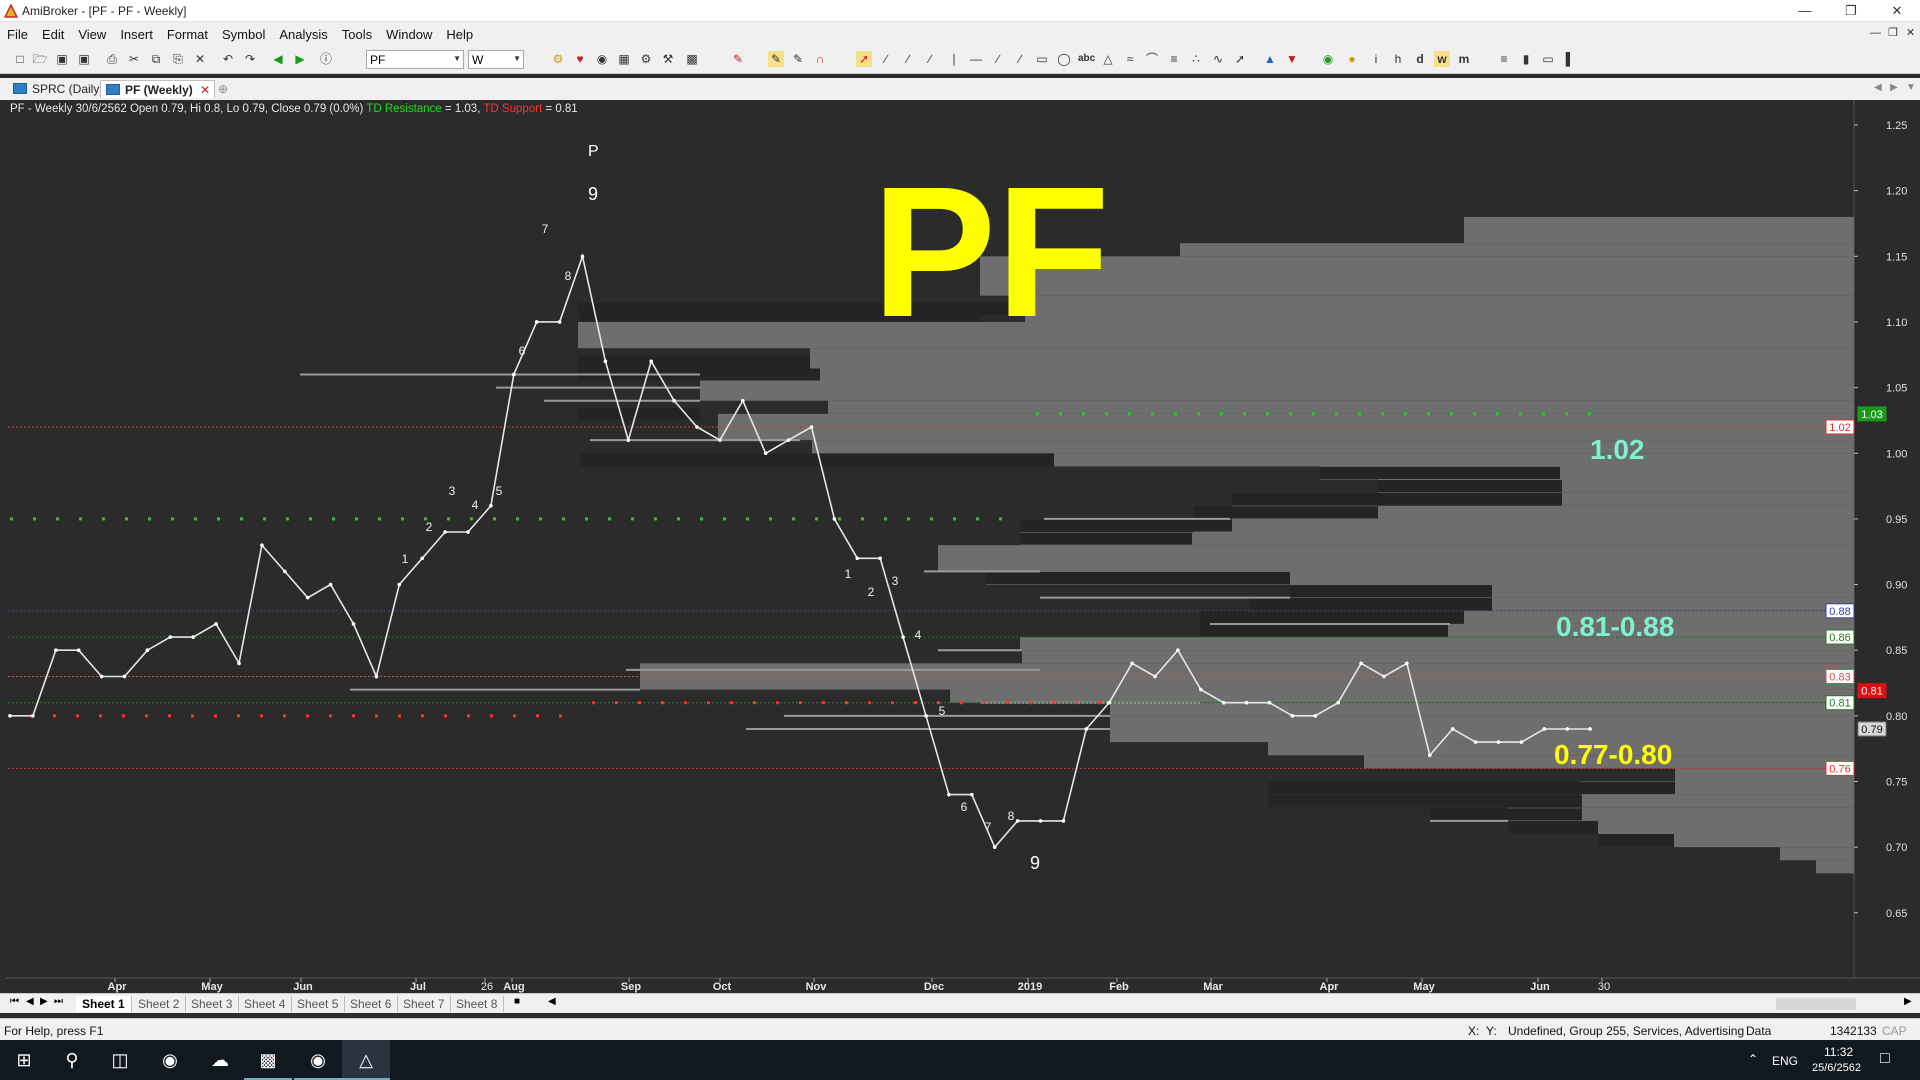 The image size is (1920, 1080). Describe the element at coordinates (1897, 11) in the screenshot. I see `close-button: ✕` at that location.